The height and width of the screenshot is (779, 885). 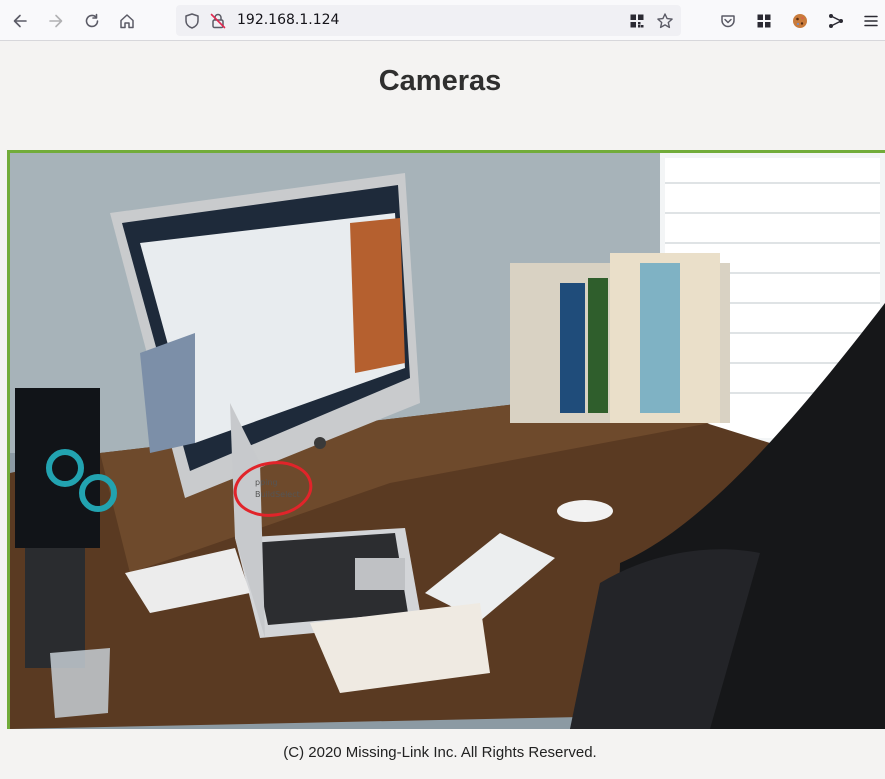 I want to click on arrow-right-icon, so click(x=56, y=21).